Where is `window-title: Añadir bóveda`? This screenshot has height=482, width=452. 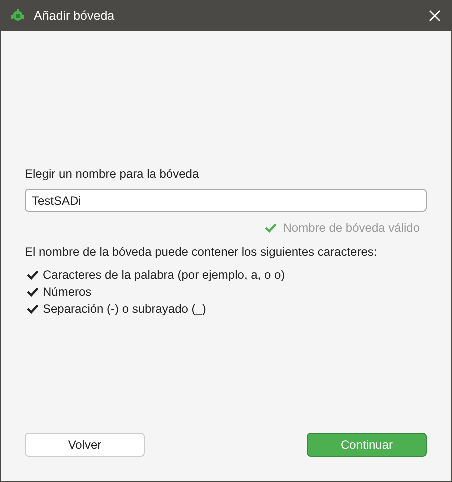
window-title: Añadir bóveda is located at coordinates (75, 16).